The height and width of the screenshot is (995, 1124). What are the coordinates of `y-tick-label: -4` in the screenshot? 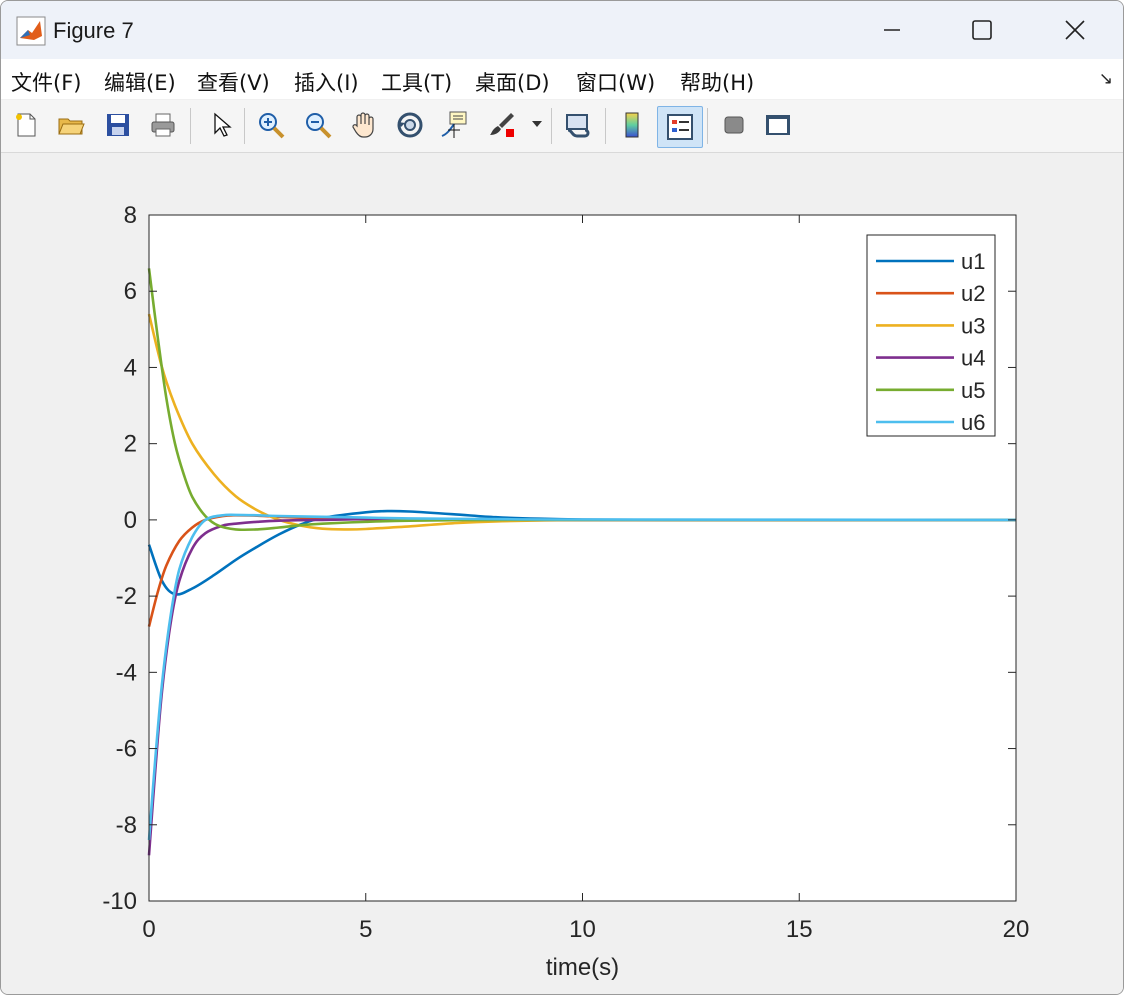 It's located at (126, 672).